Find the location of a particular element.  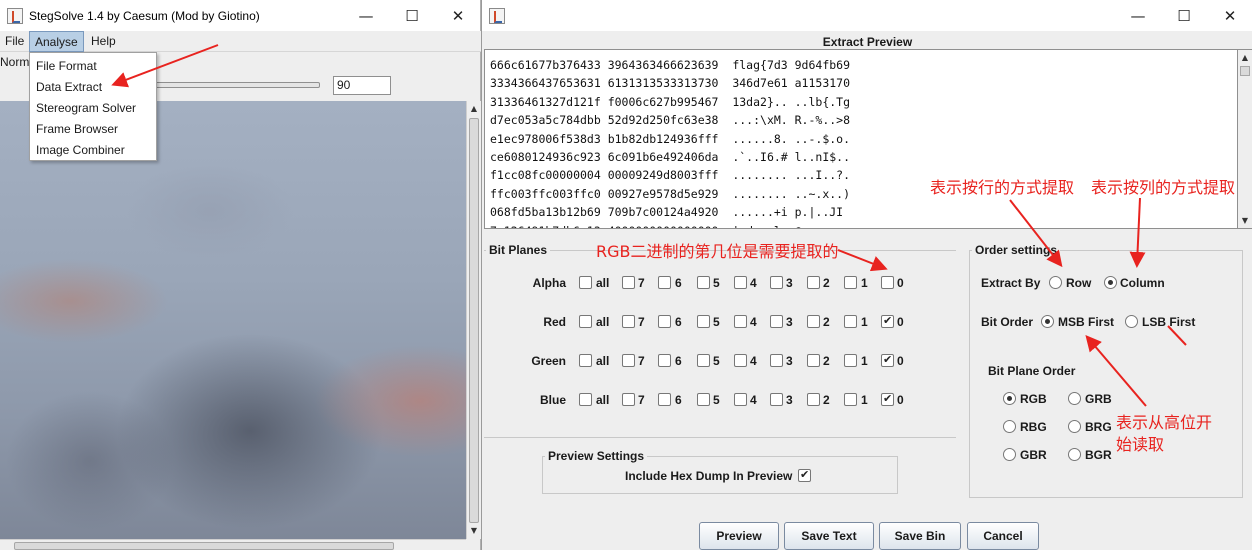

scroll-thumb is located at coordinates (204, 546).